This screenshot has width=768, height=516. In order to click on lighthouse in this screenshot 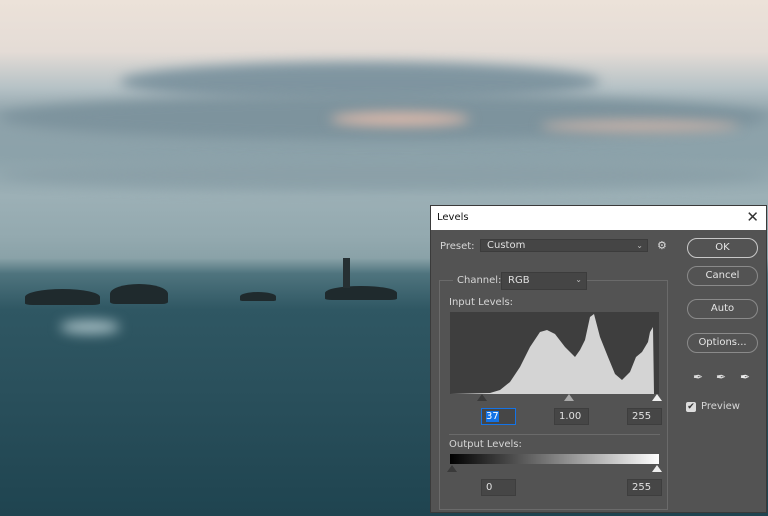, I will do `click(346, 273)`.